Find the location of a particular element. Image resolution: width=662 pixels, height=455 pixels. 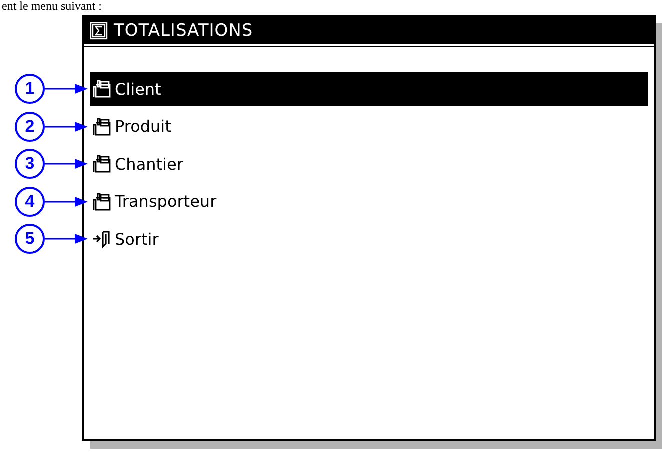

window-title: TOTALISATIONS is located at coordinates (184, 30).